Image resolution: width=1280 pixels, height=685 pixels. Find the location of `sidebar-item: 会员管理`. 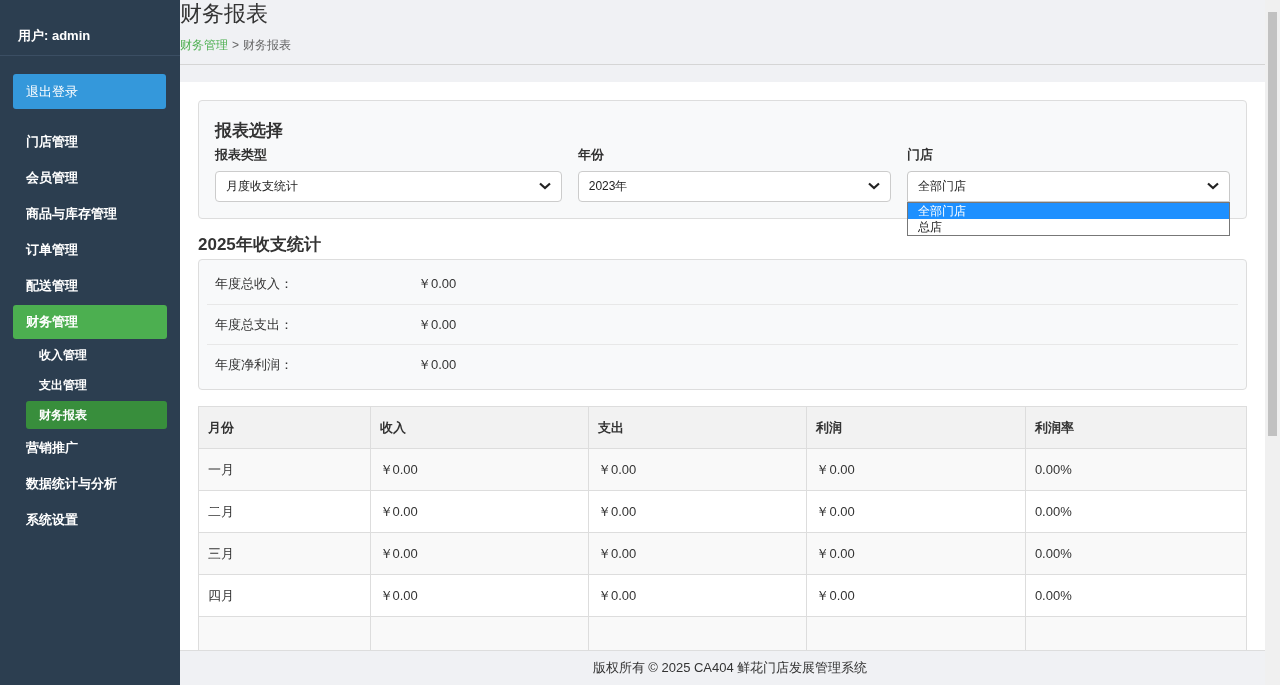

sidebar-item: 会员管理 is located at coordinates (90, 178).